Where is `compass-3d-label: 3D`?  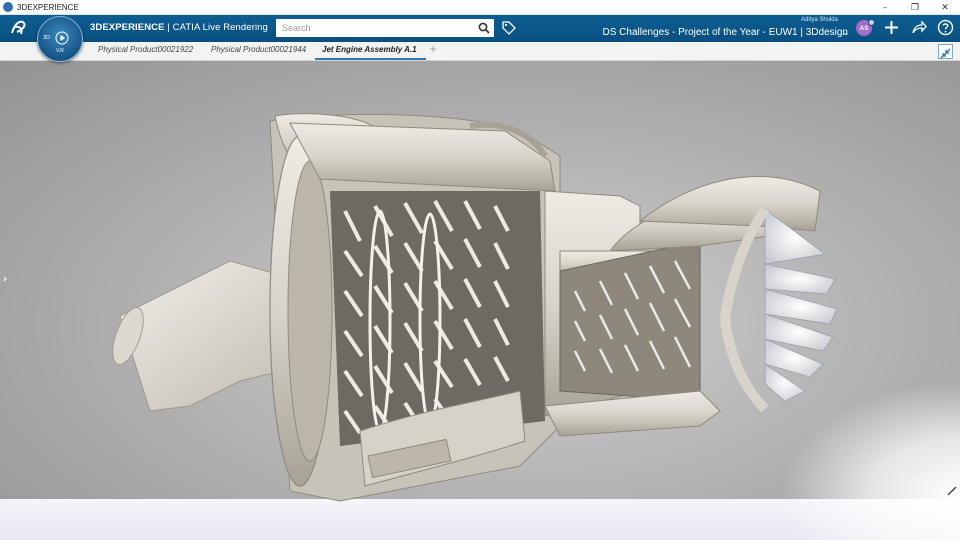
compass-3d-label: 3D is located at coordinates (47, 38).